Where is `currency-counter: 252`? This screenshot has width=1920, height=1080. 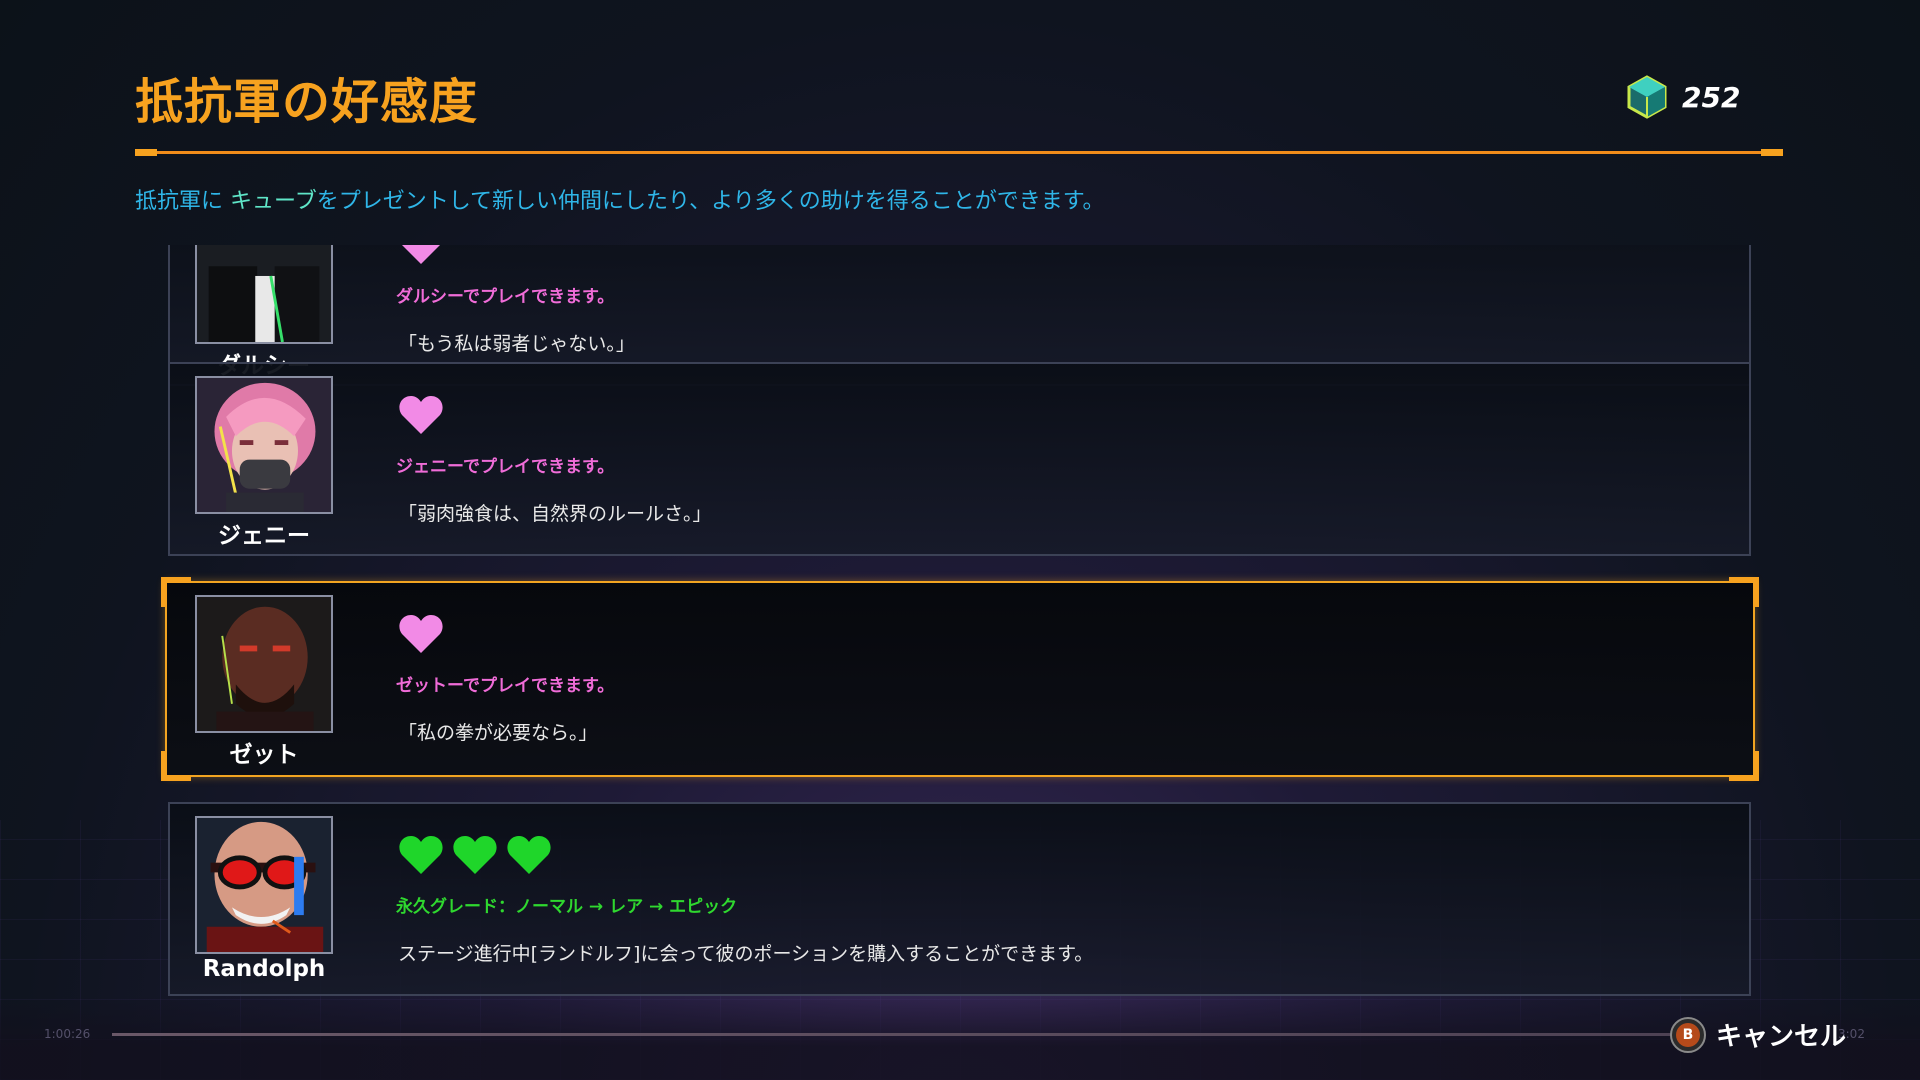 currency-counter: 252 is located at coordinates (1682, 97).